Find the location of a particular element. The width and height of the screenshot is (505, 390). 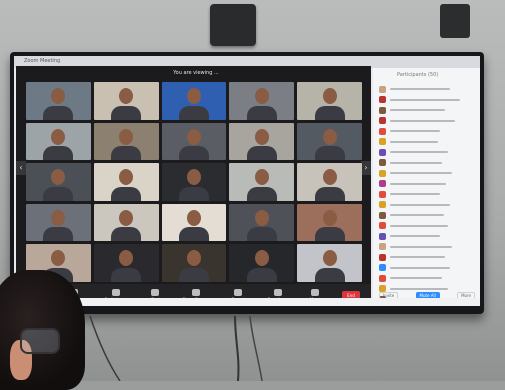

window-title: Zoom Meeting is located at coordinates (42, 61).